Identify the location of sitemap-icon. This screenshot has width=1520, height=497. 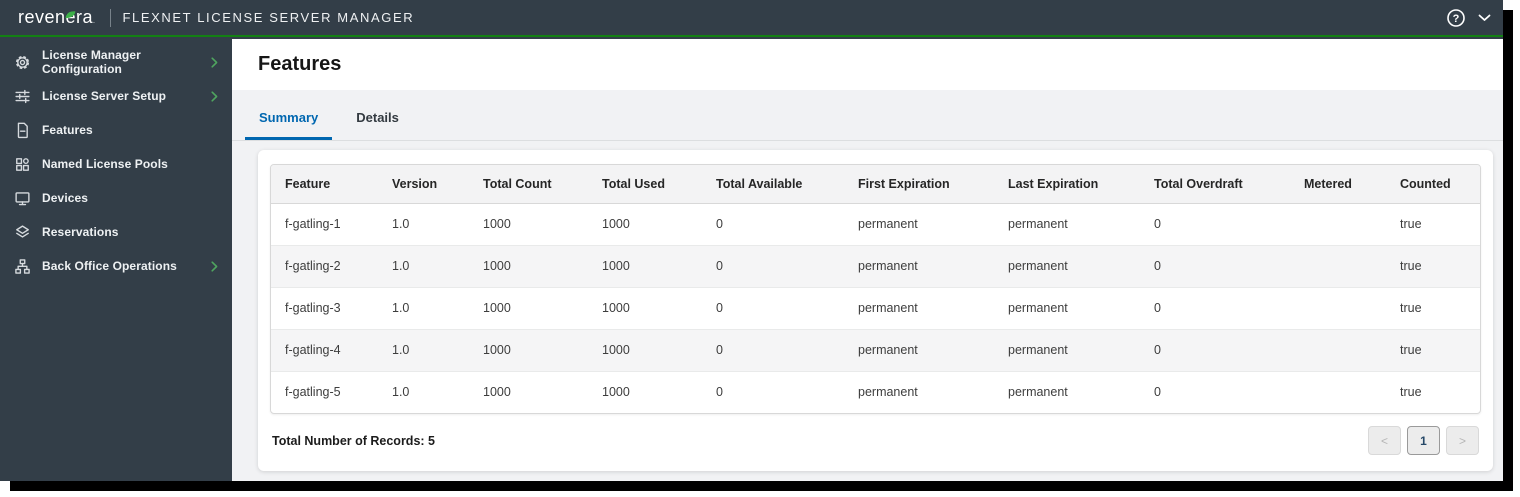
(22, 266).